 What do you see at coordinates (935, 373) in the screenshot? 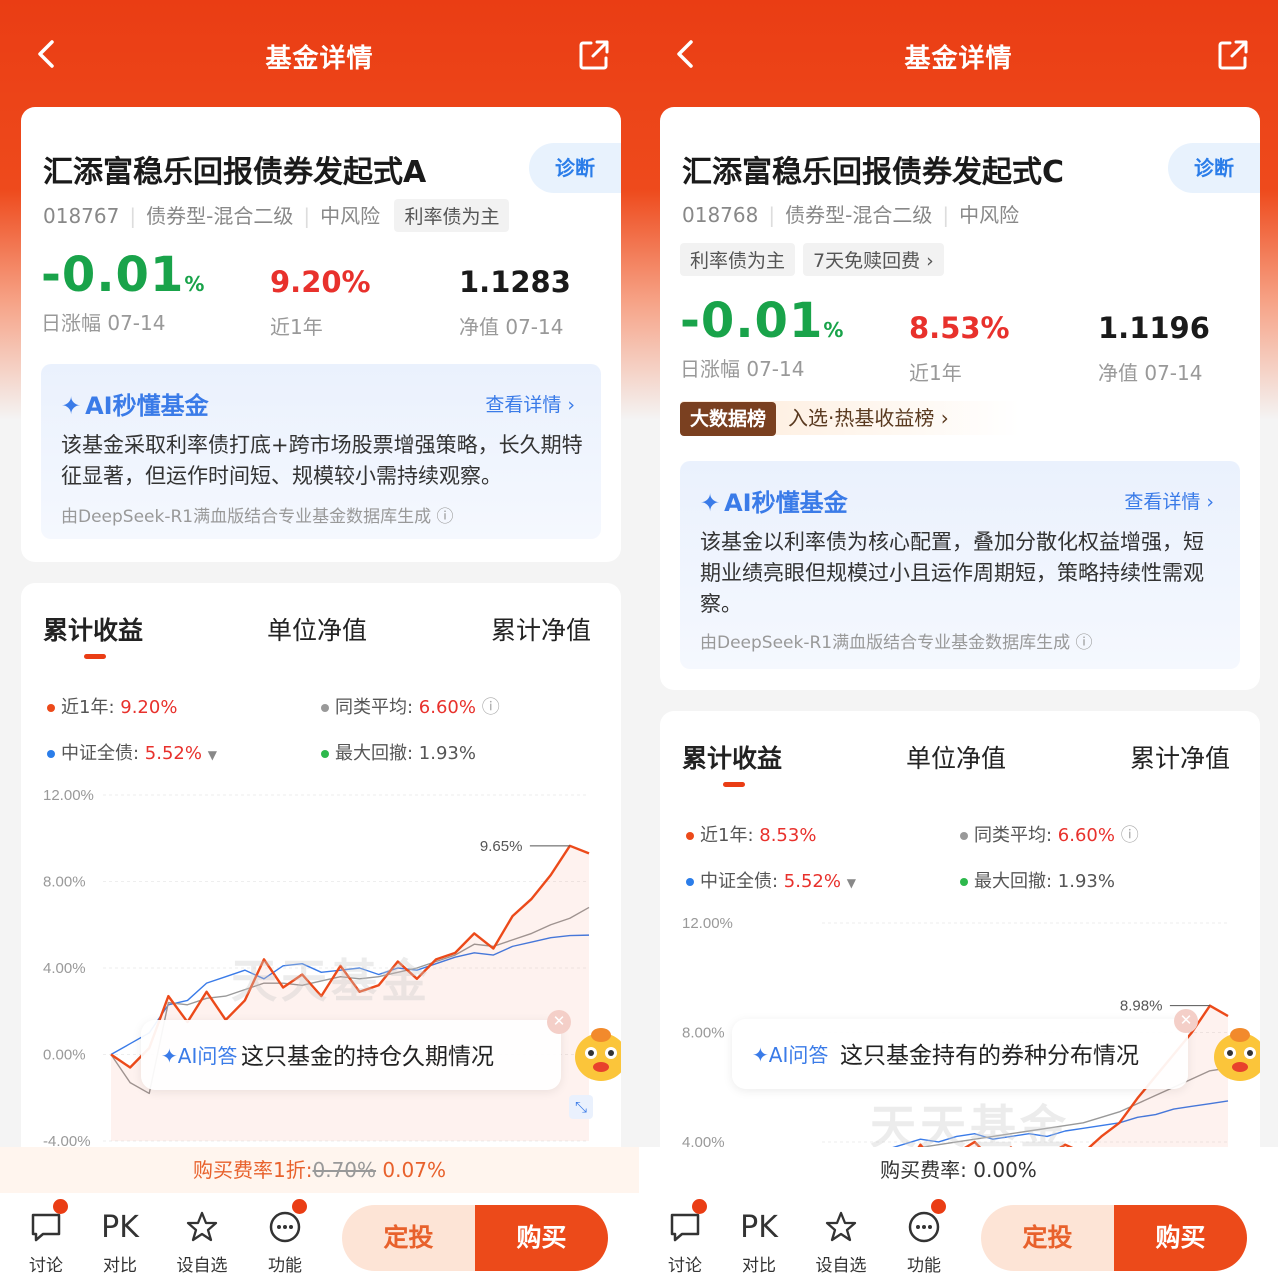
I see `year-label: 近1年` at bounding box center [935, 373].